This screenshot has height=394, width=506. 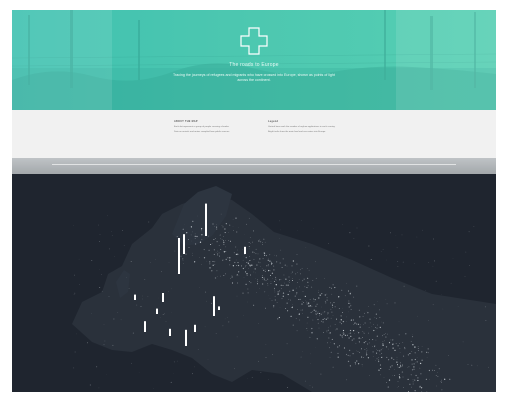 I want to click on timeline-strip, so click(x=254, y=166).